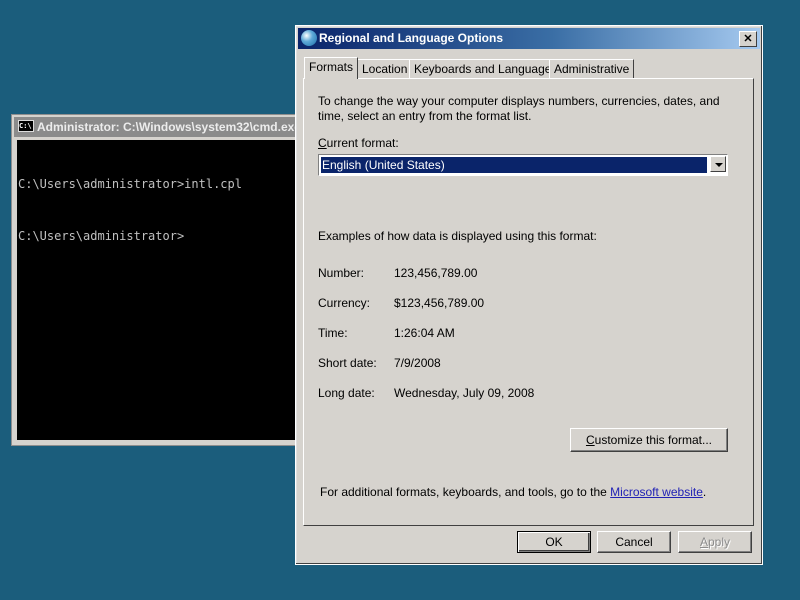 This screenshot has height=600, width=800. I want to click on example-value: 7/9/2008, so click(417, 363).